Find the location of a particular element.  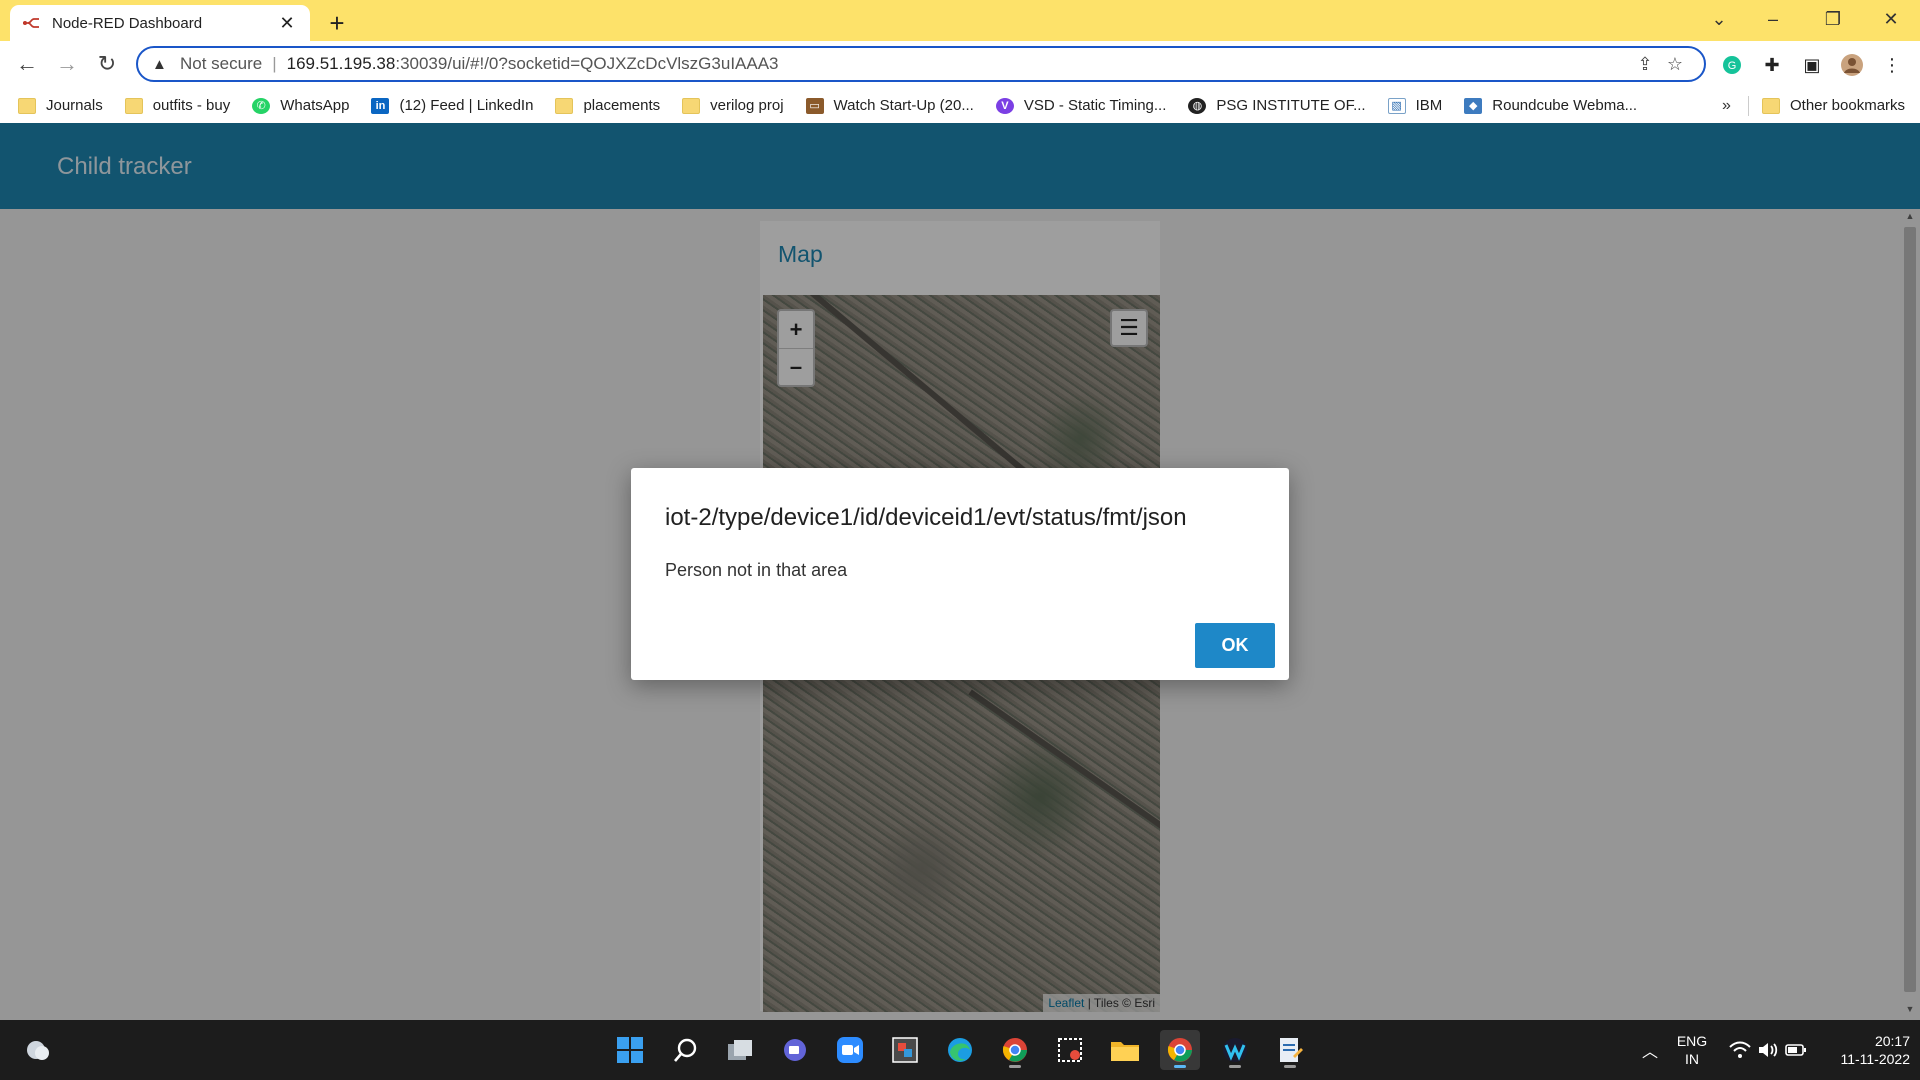

language-indicator: ENG IN is located at coordinates (1692, 1050).